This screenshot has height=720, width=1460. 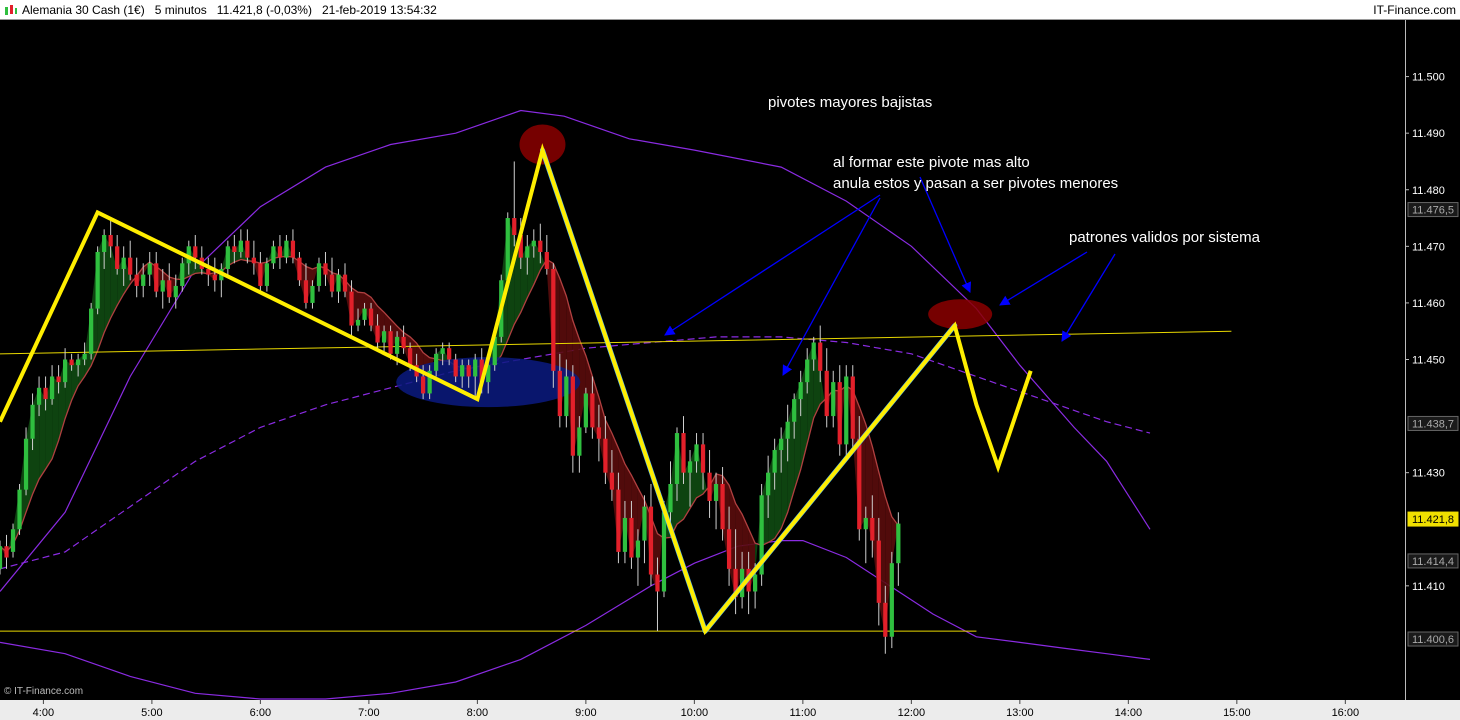 What do you see at coordinates (1237, 713) in the screenshot?
I see `x-tick-label: 15:00` at bounding box center [1237, 713].